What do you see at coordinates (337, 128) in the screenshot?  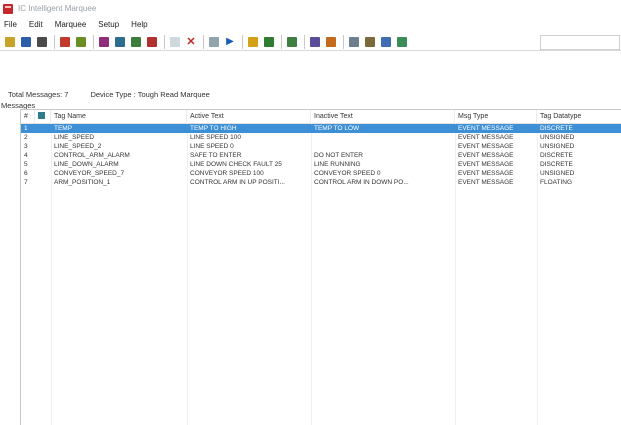 I see `inactive-text-cell: TEMP TO LOW` at bounding box center [337, 128].